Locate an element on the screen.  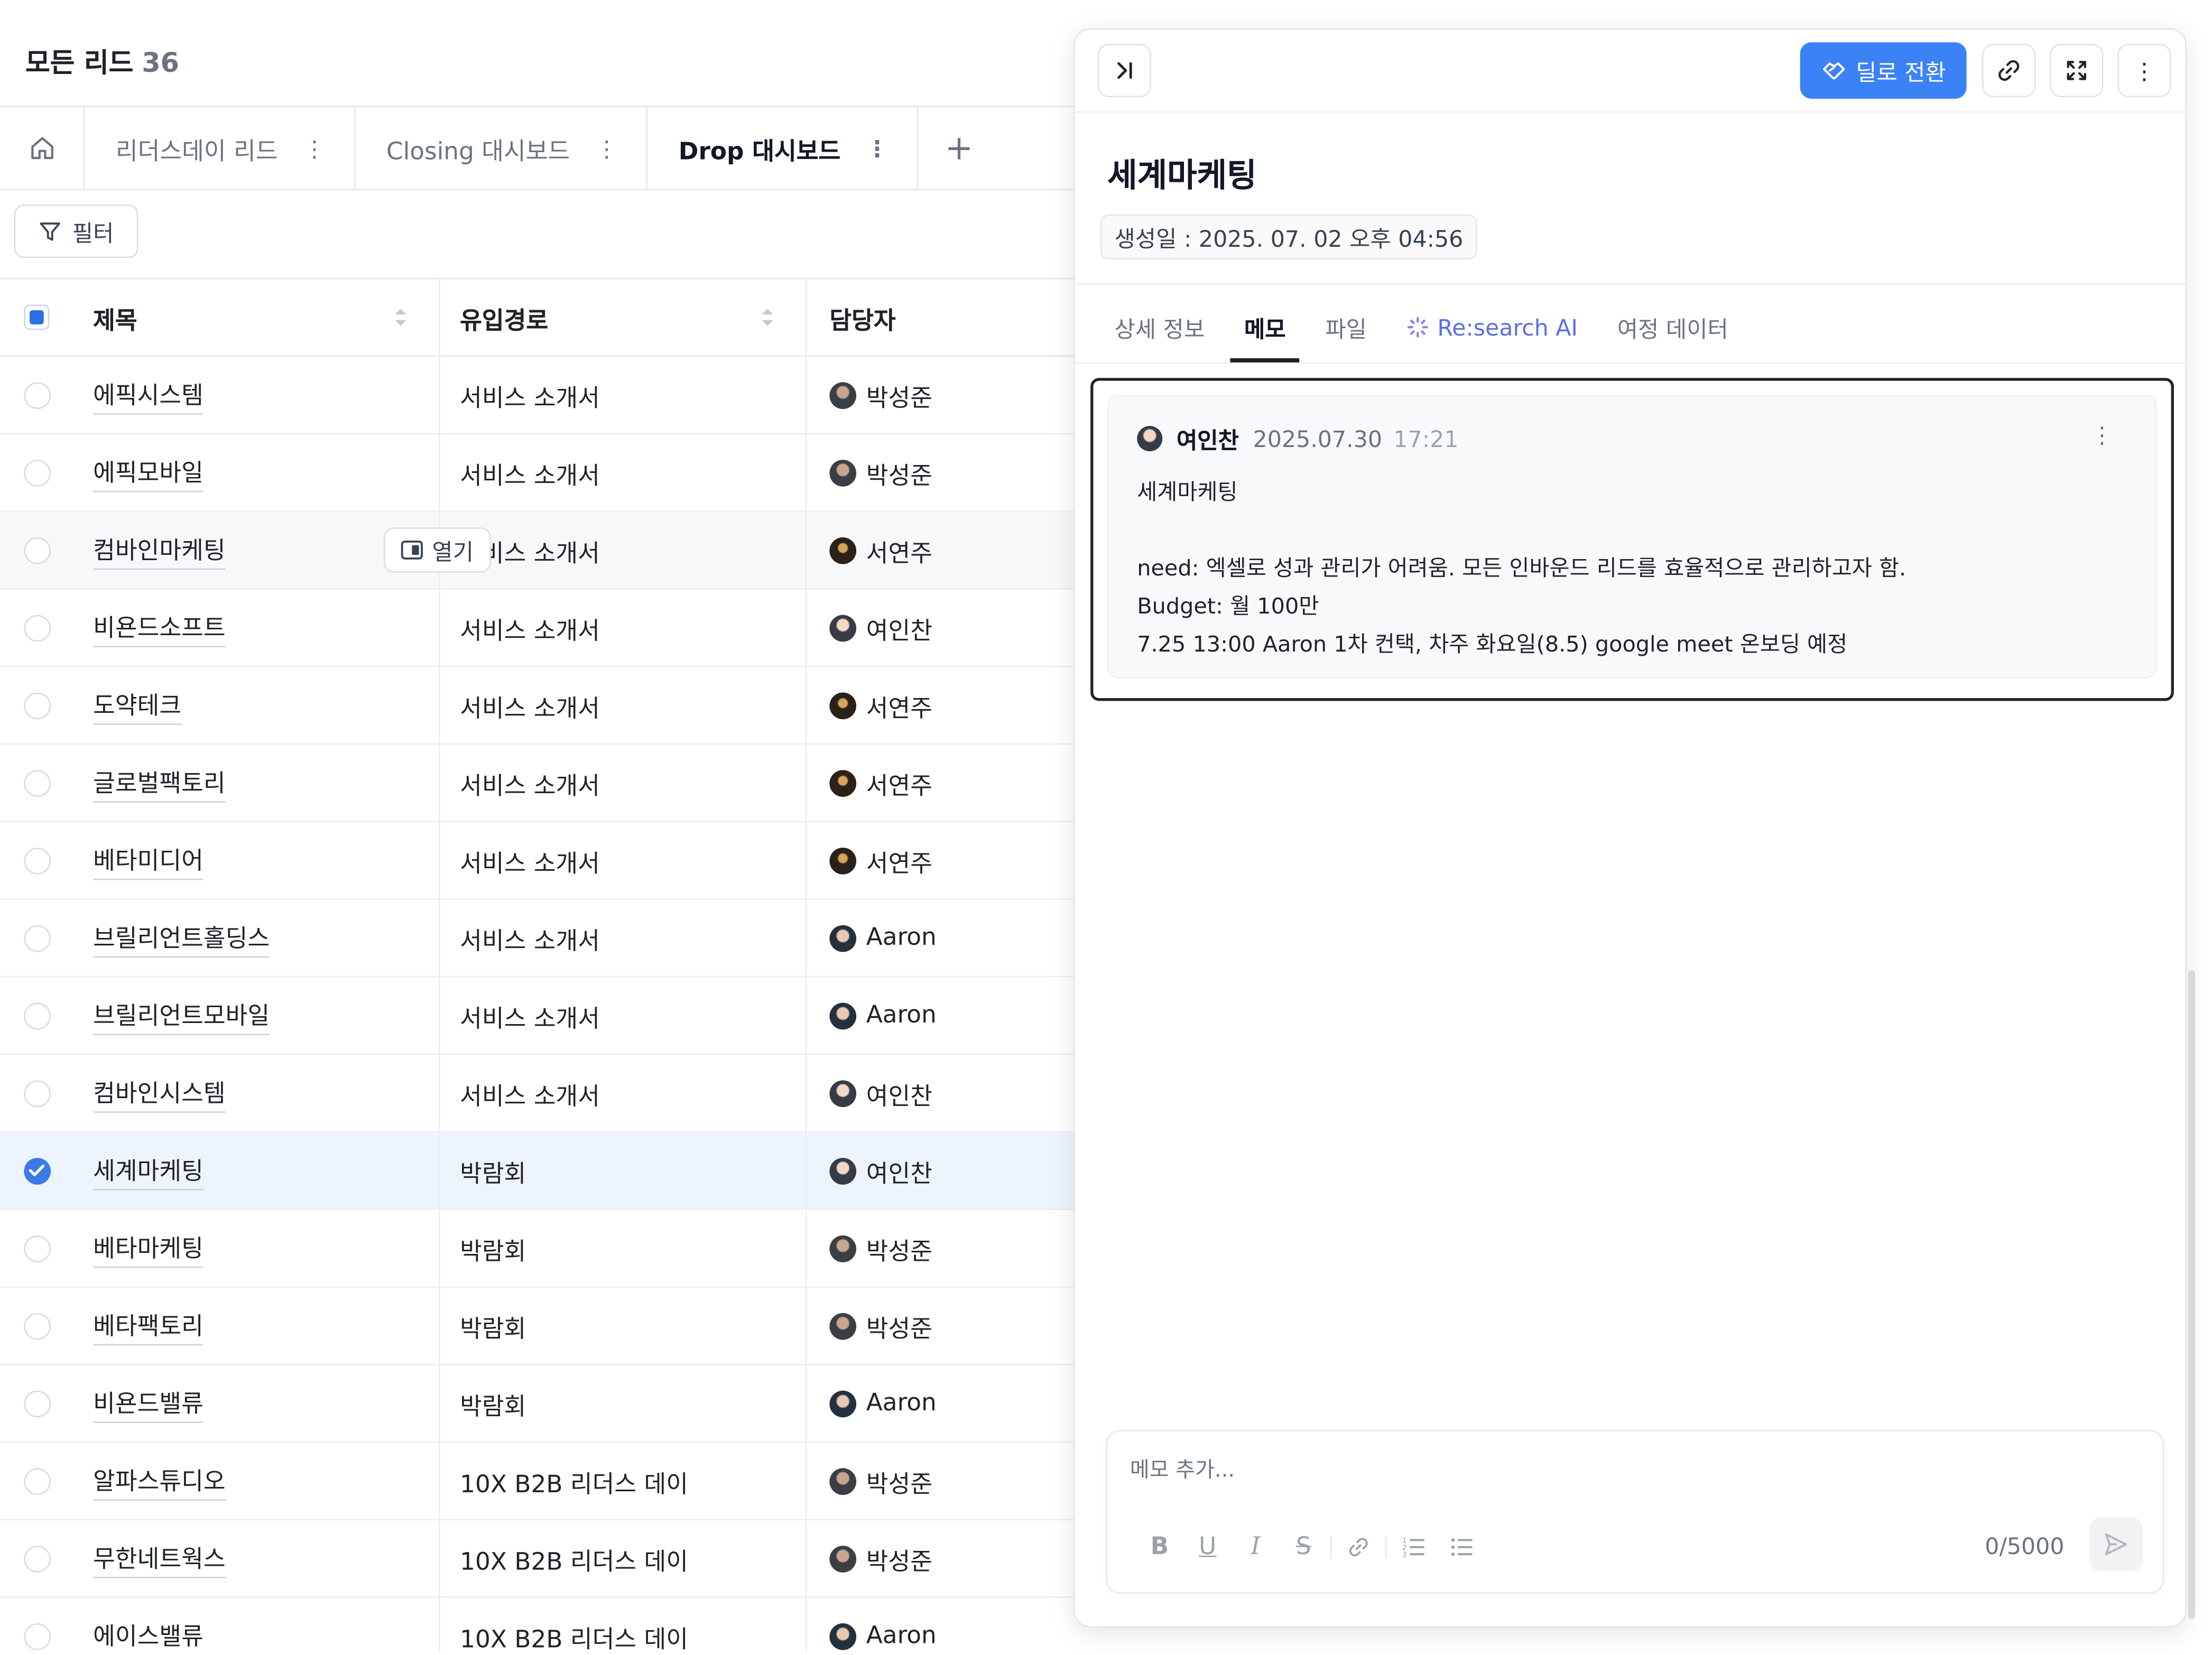
tab-research-ai: Re:search AI is located at coordinates (1492, 327).